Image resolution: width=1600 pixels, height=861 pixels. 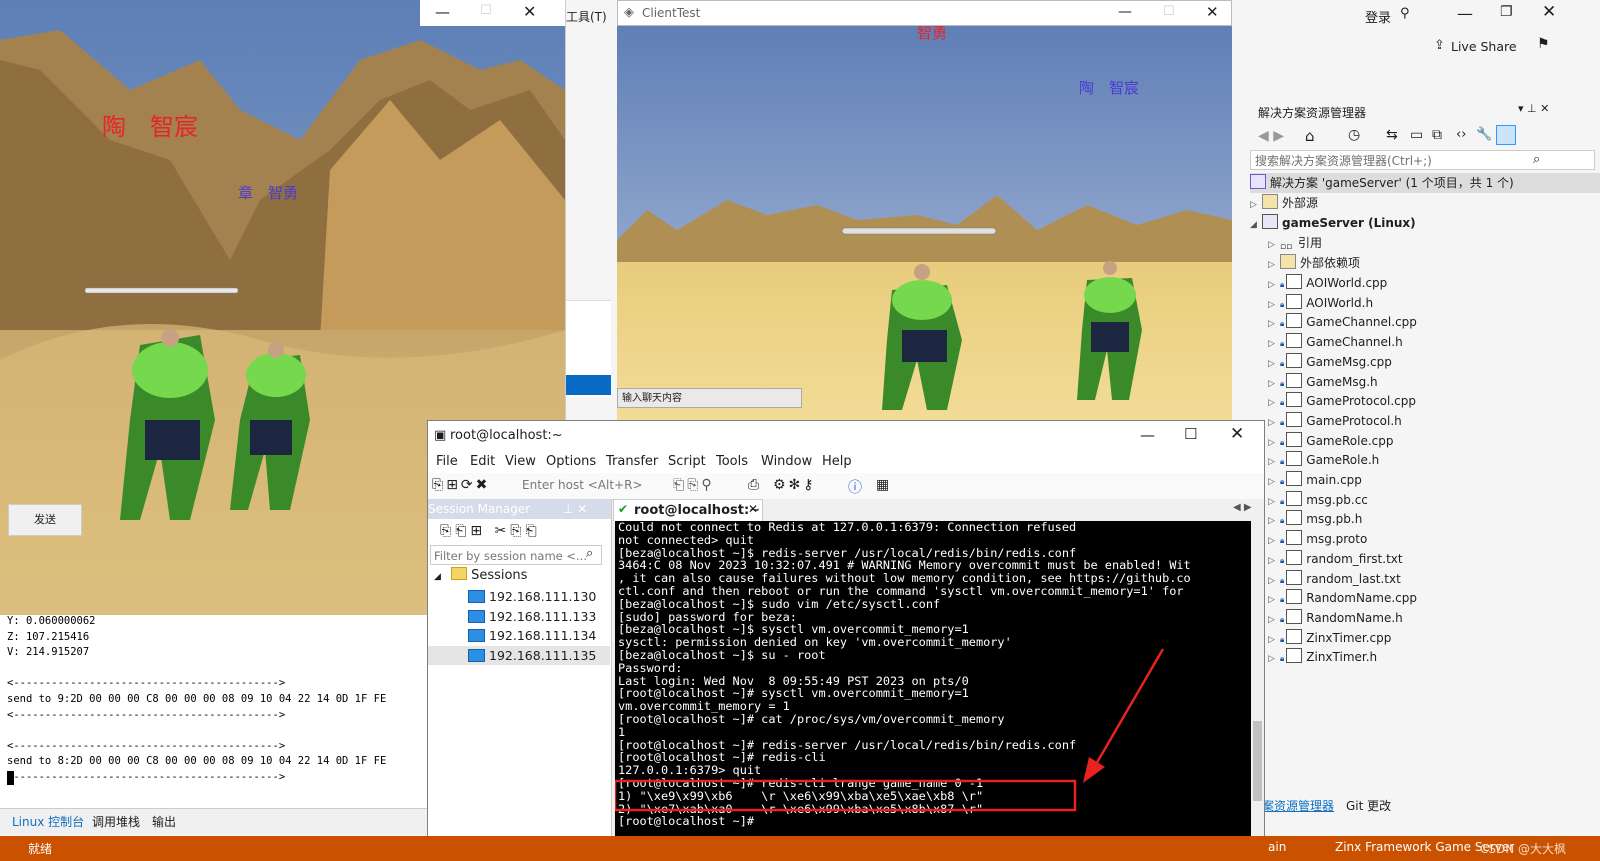 What do you see at coordinates (732, 461) in the screenshot?
I see `menu-tools: Tools` at bounding box center [732, 461].